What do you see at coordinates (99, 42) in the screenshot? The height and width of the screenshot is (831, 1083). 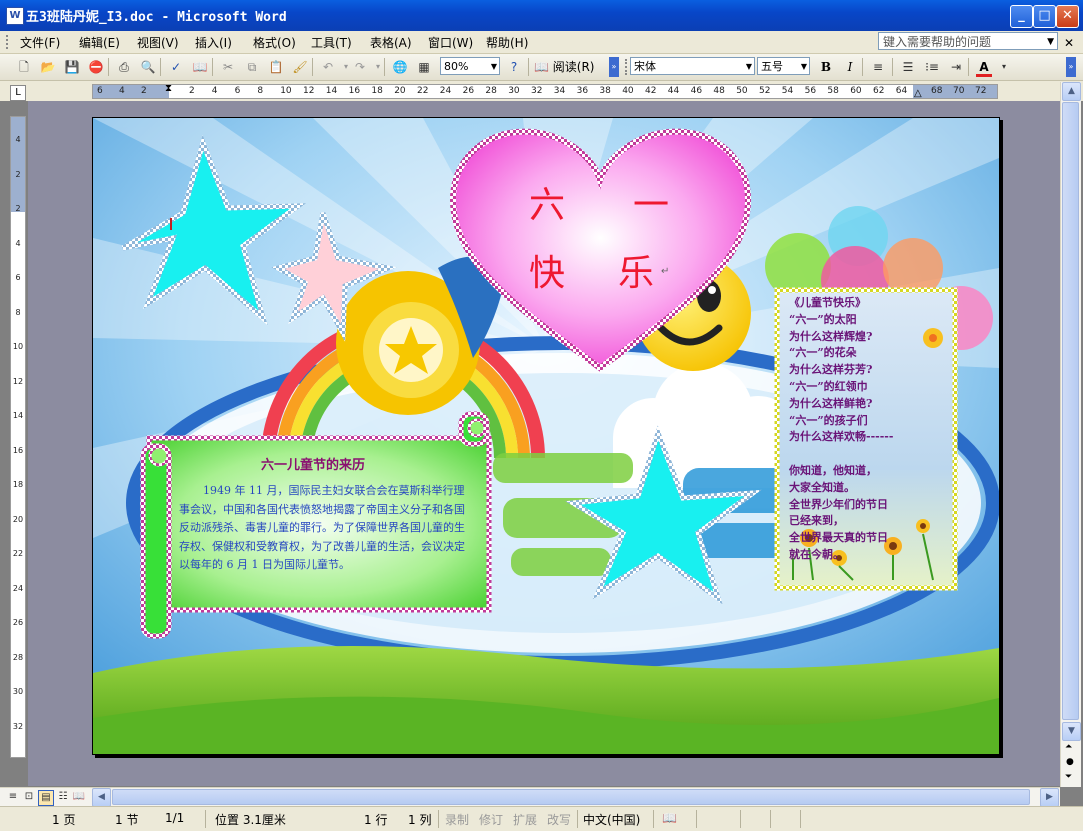 I see `menu-edit: 编辑(E)` at bounding box center [99, 42].